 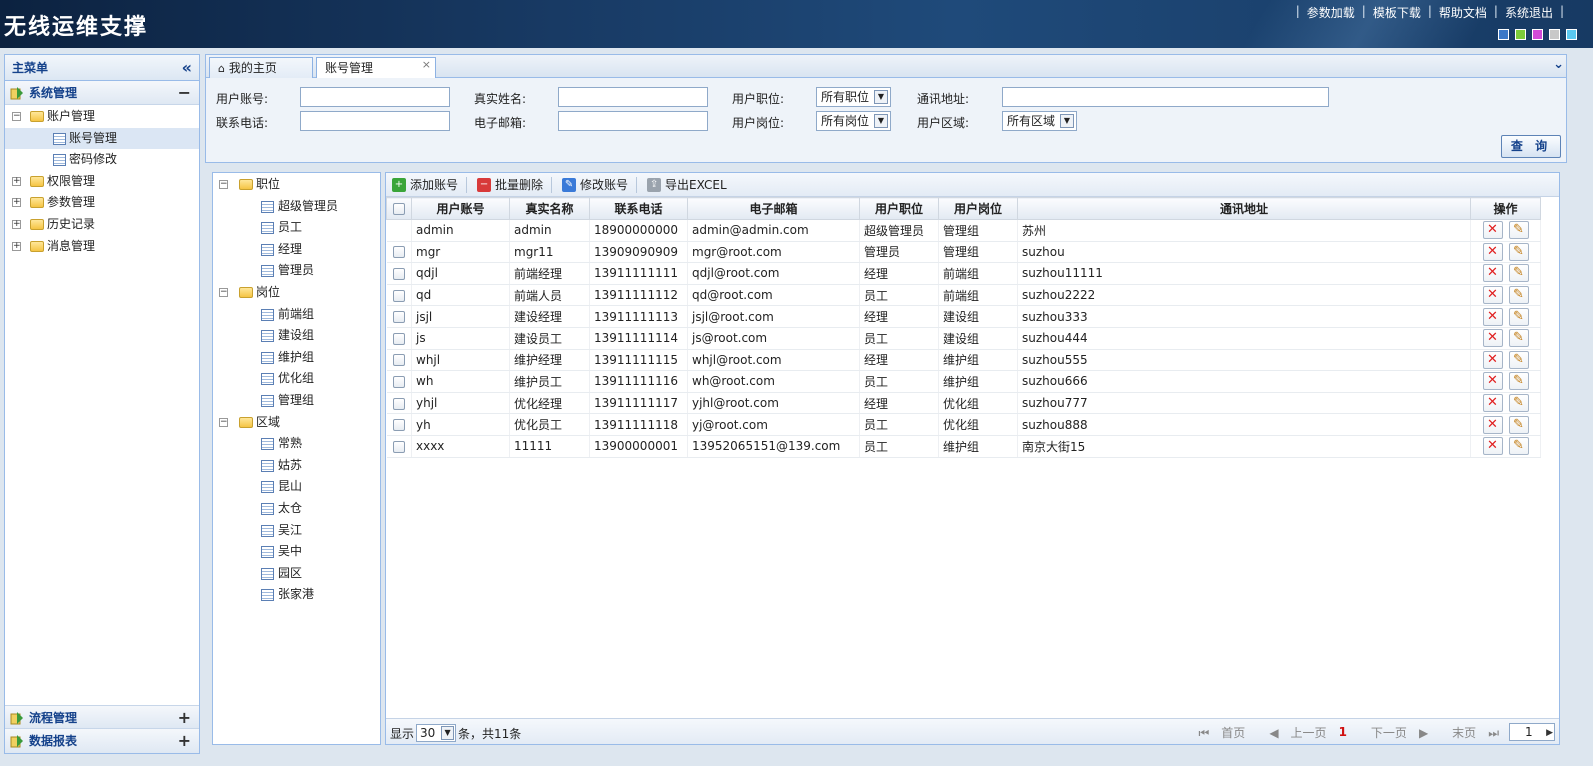 I want to click on column-header: 联系电话, so click(x=638, y=208).